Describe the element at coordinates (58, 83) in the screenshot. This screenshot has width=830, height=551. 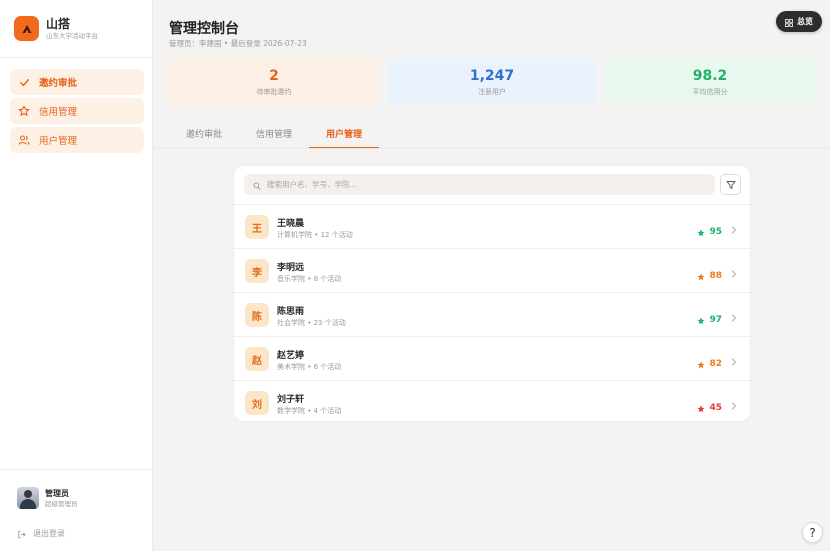
I see `sidebar-item-label: 邀约审批` at that location.